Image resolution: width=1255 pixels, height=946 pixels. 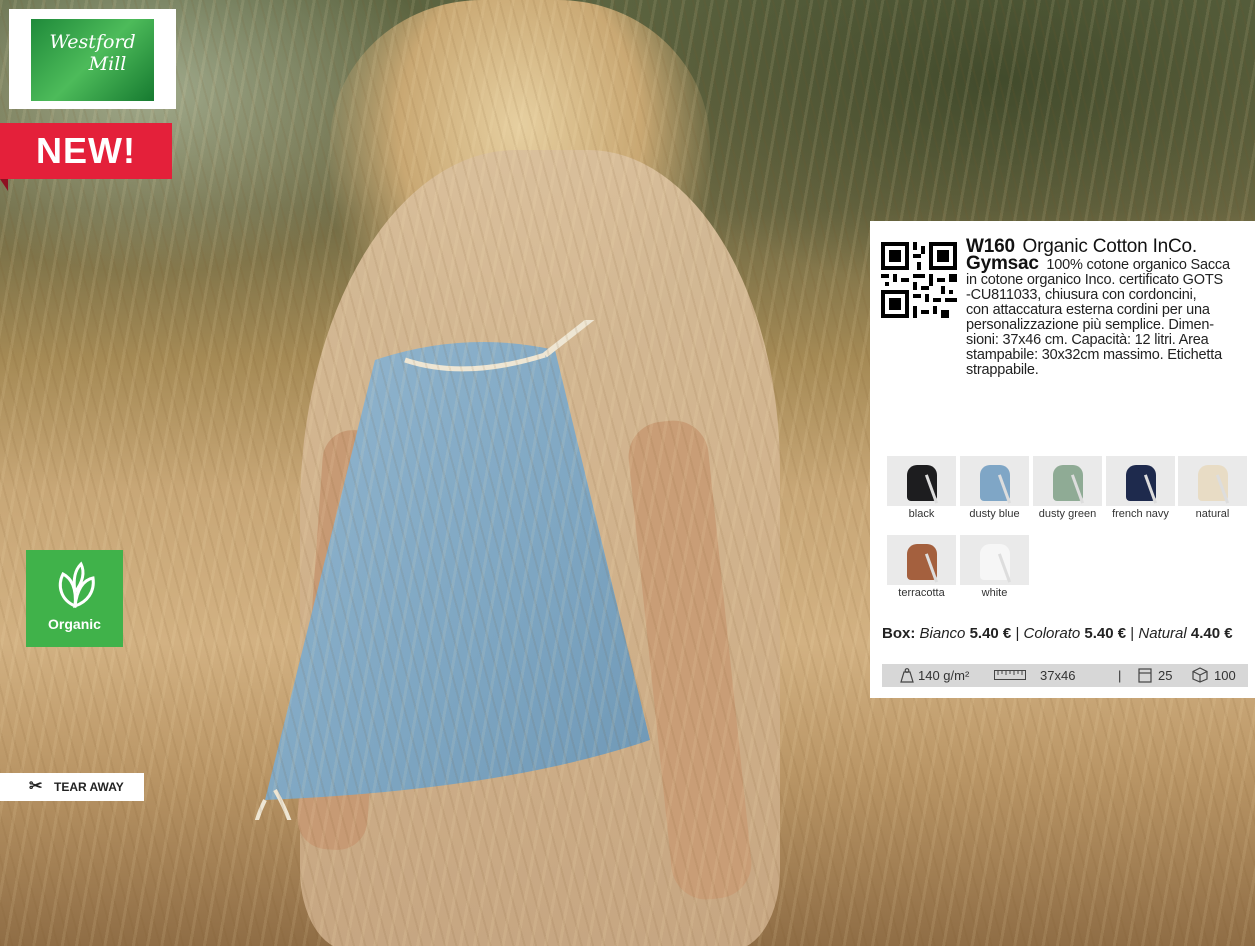 What do you see at coordinates (1145, 675) in the screenshot?
I see `package-icon` at bounding box center [1145, 675].